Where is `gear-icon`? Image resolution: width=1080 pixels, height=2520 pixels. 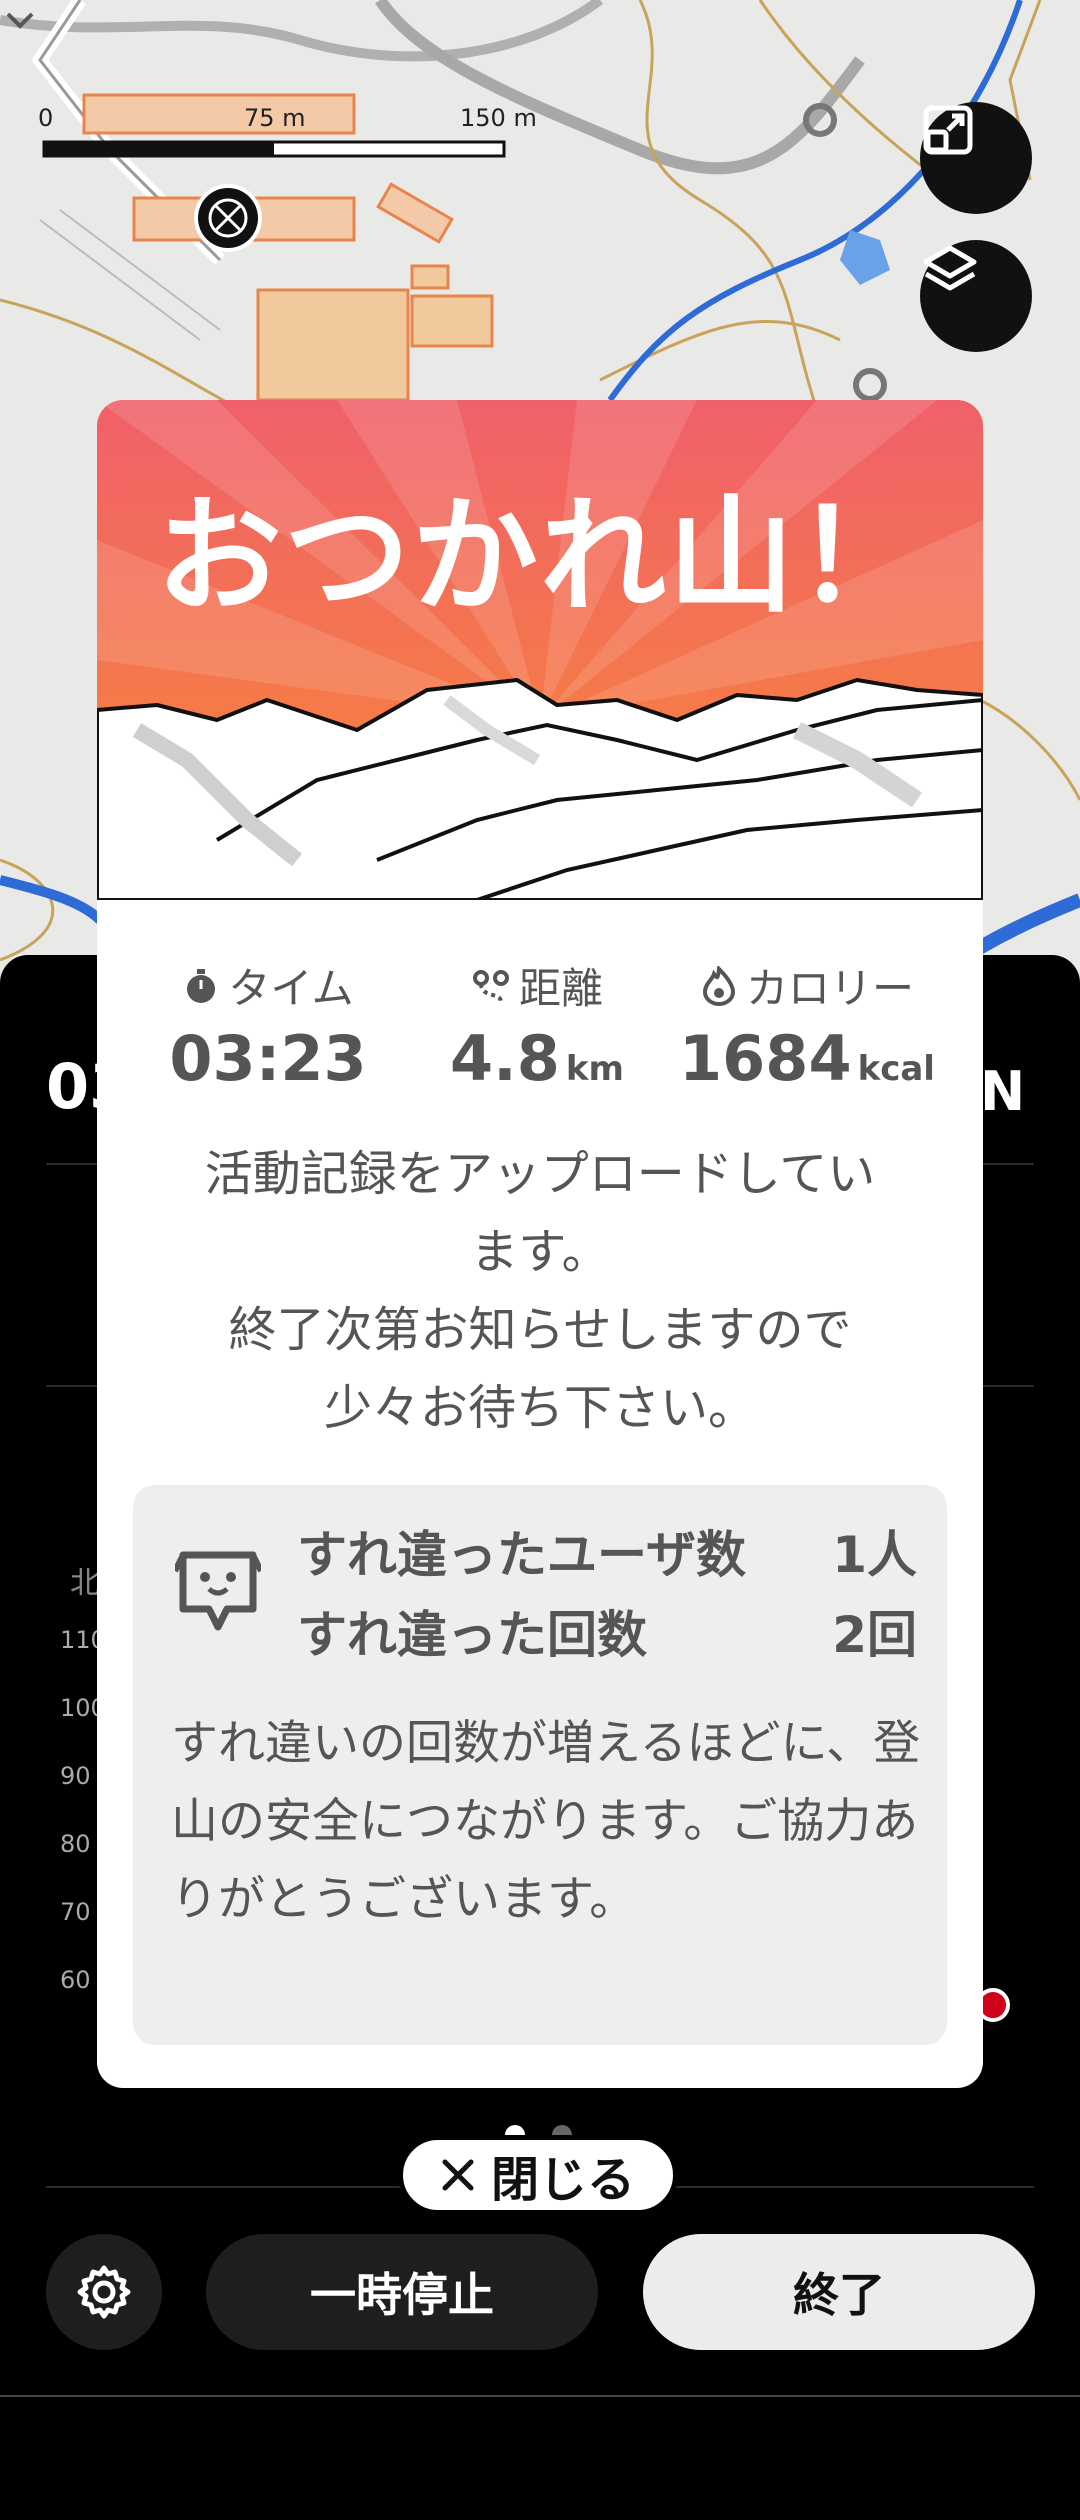 gear-icon is located at coordinates (104, 2292).